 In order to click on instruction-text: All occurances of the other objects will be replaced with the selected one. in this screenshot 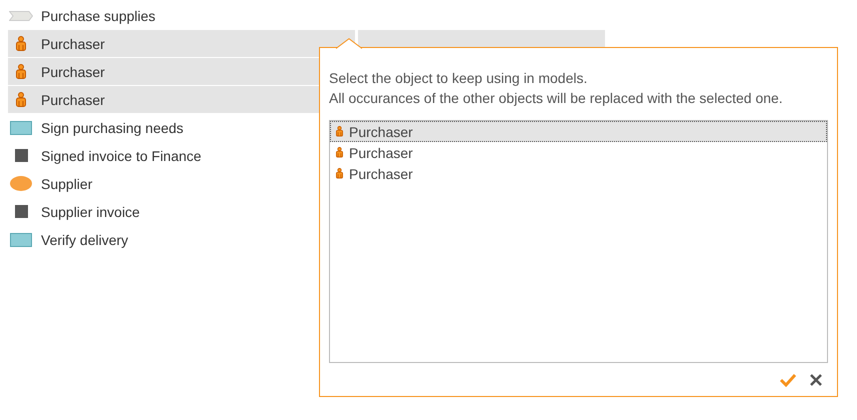, I will do `click(556, 98)`.